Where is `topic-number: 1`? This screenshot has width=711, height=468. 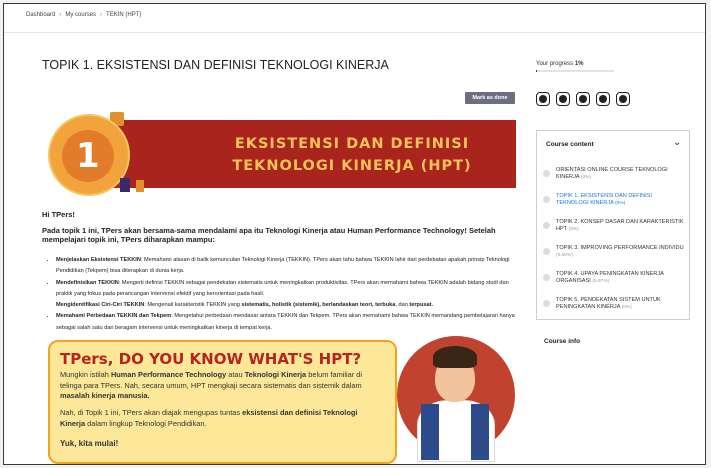 topic-number: 1 is located at coordinates (88, 156).